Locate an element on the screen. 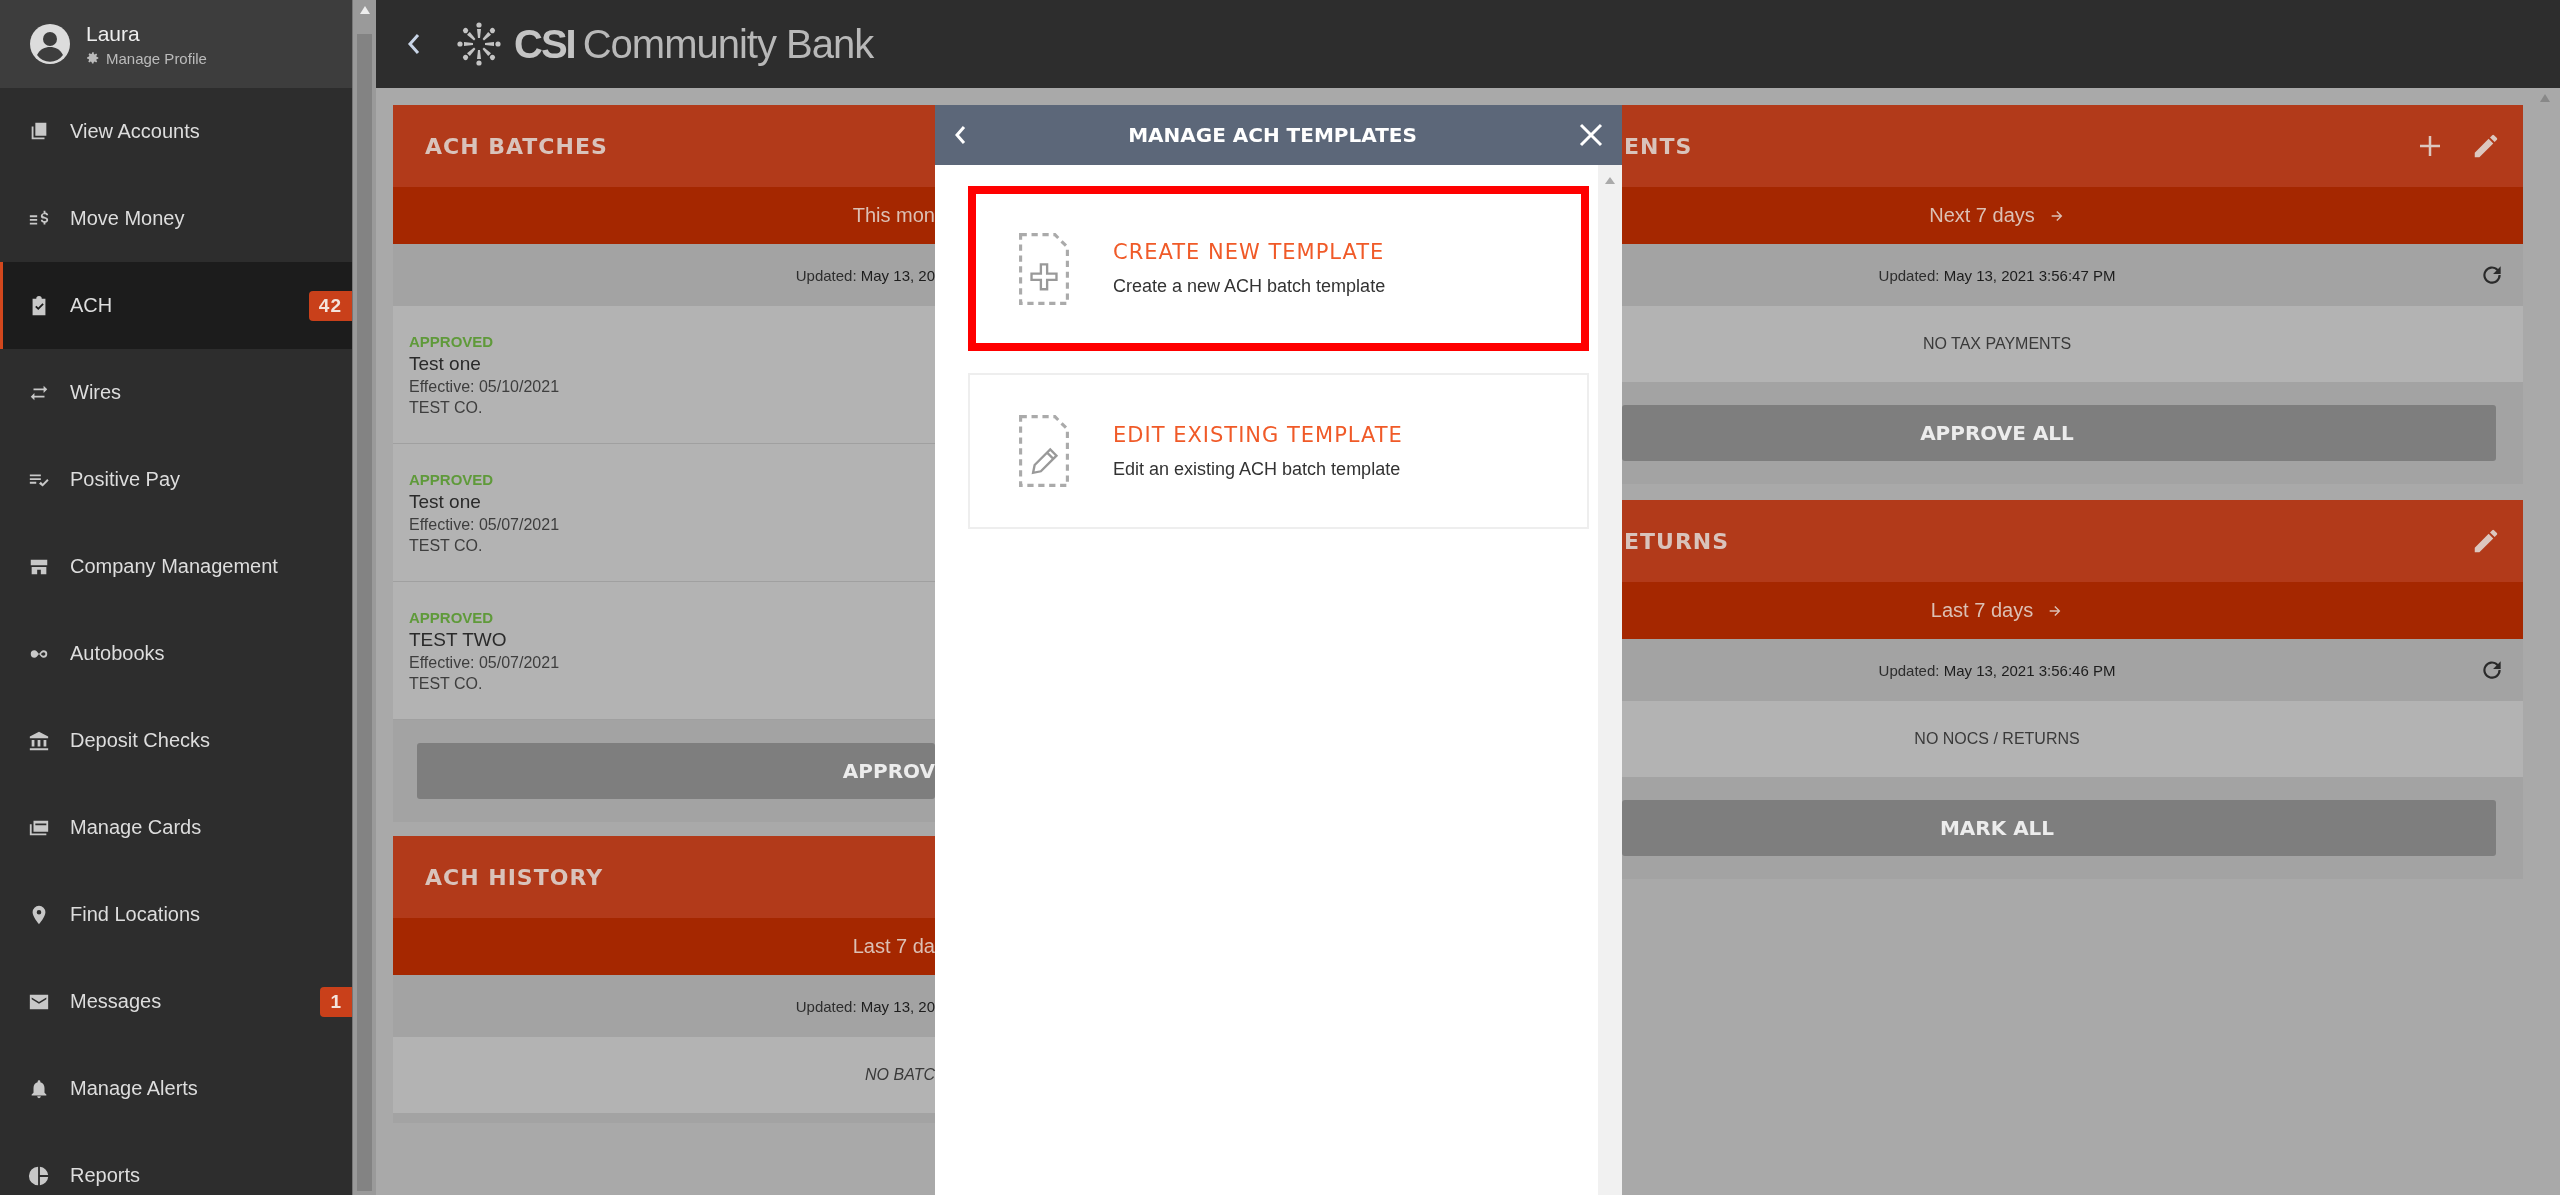 This screenshot has width=2560, height=1195. empty-message: NO TAX PAYMENTS is located at coordinates (1997, 344).